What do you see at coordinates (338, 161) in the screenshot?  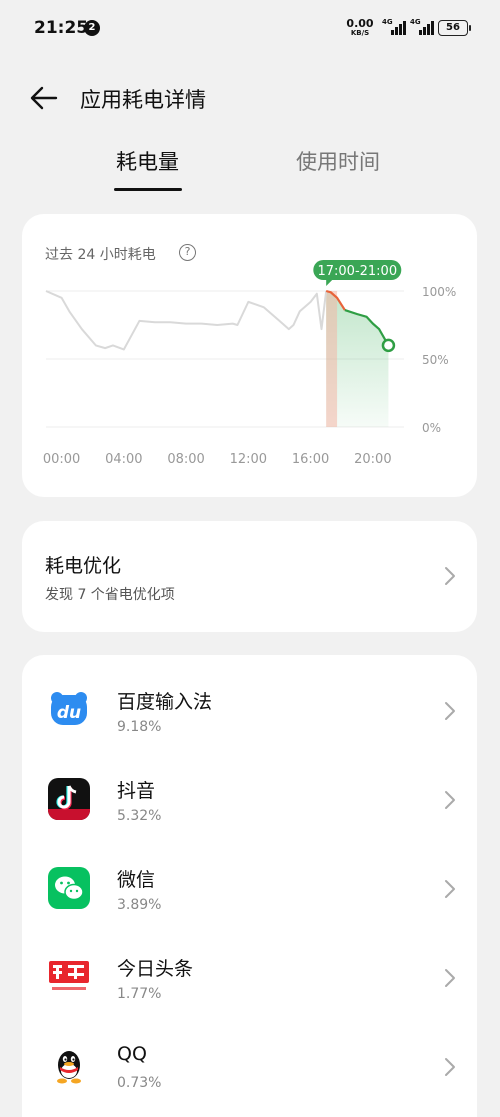 I see `tab-usage-time: 使用时间` at bounding box center [338, 161].